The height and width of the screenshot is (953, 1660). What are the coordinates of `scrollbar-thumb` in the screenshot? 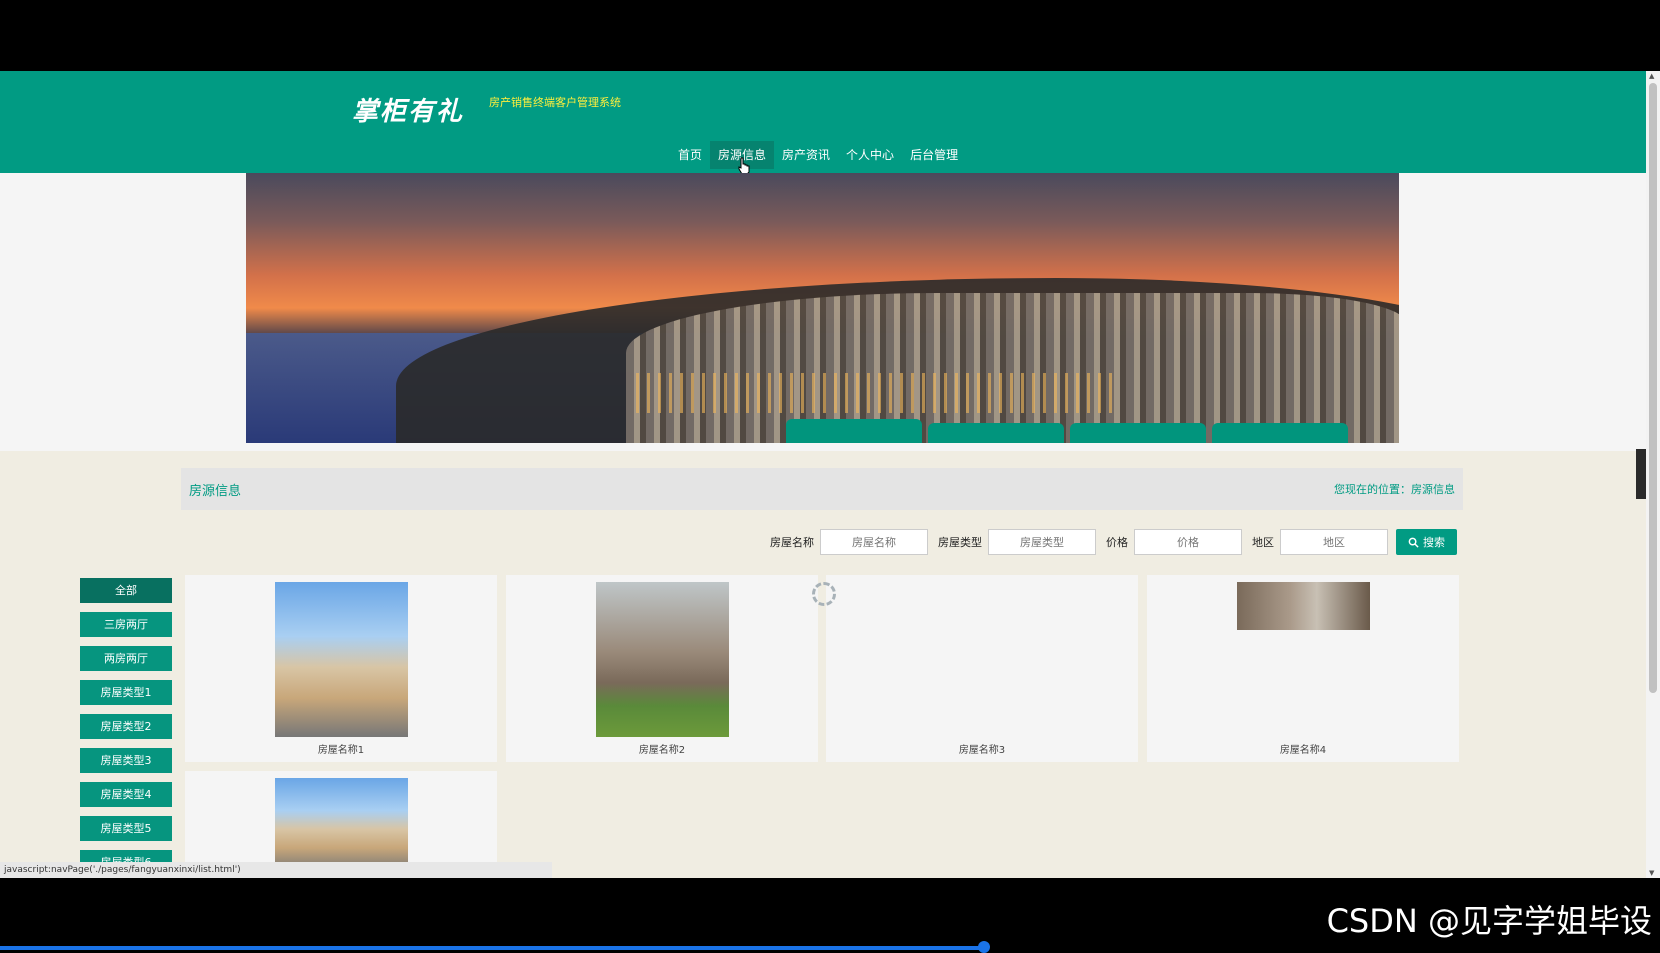 It's located at (1653, 388).